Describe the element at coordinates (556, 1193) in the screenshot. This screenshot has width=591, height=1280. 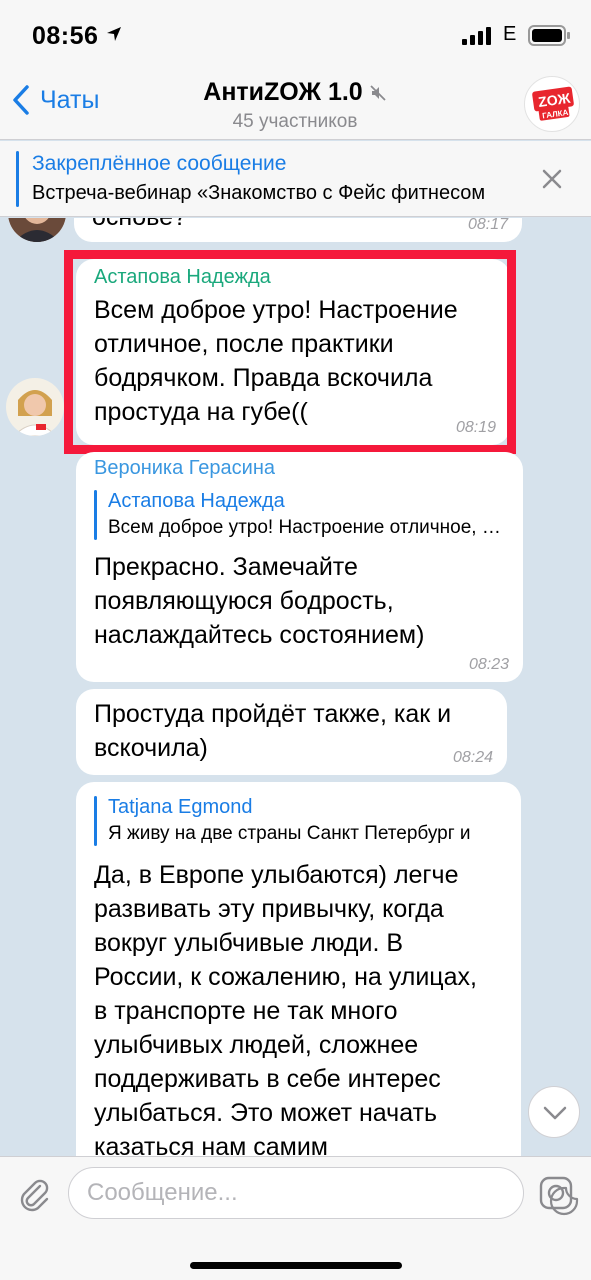
I see `camera-icon` at that location.